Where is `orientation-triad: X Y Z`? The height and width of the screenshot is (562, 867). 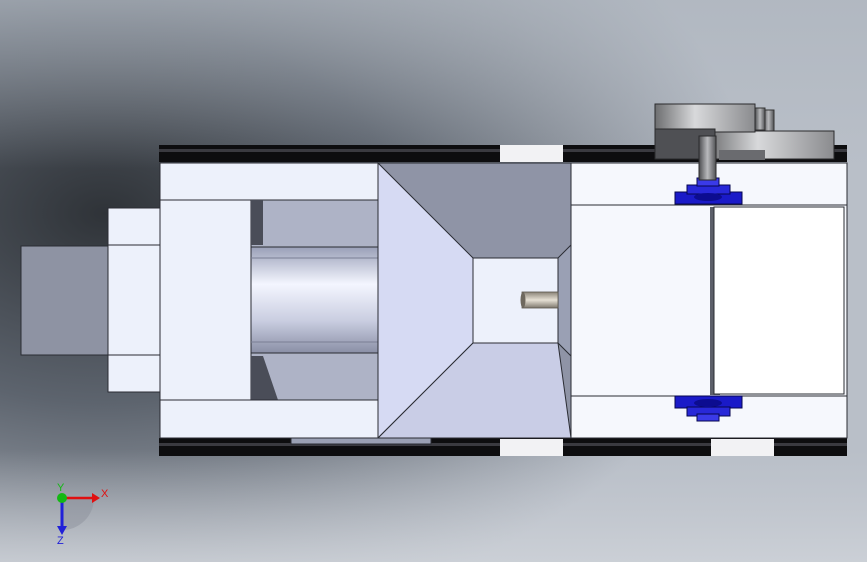
orientation-triad: X Y Z is located at coordinates (79, 515).